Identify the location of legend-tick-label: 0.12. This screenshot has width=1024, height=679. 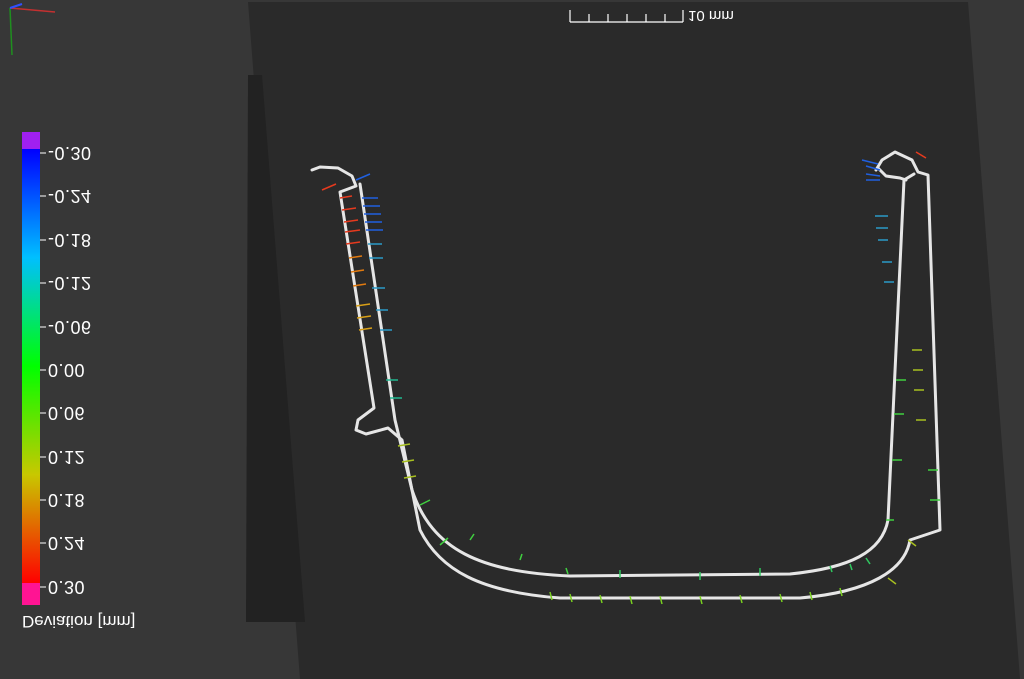
(67, 457).